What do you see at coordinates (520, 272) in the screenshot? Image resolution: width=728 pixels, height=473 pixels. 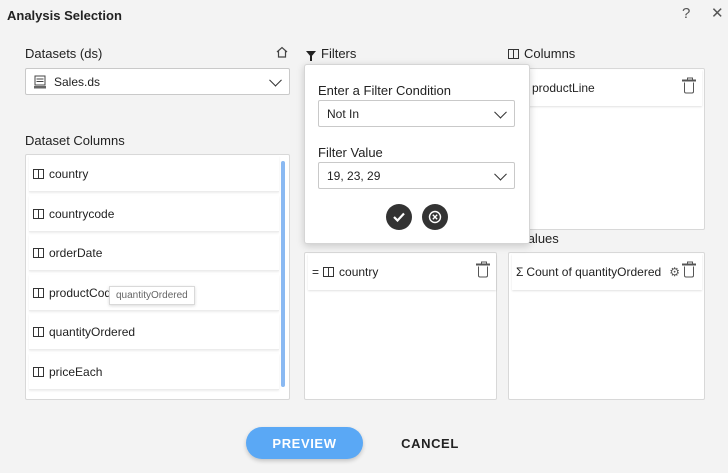 I see `sum-icon: Σ` at bounding box center [520, 272].